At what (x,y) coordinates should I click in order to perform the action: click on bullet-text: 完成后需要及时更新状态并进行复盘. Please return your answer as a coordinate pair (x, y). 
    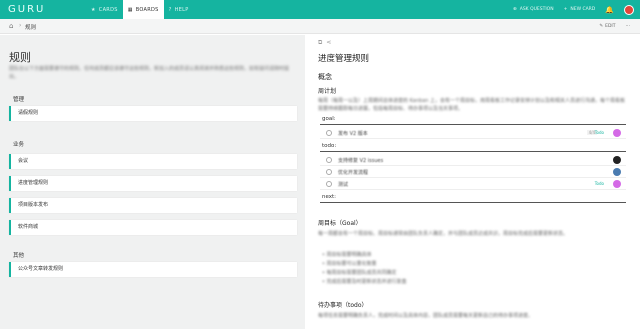
    Looking at the image, I should click on (366, 282).